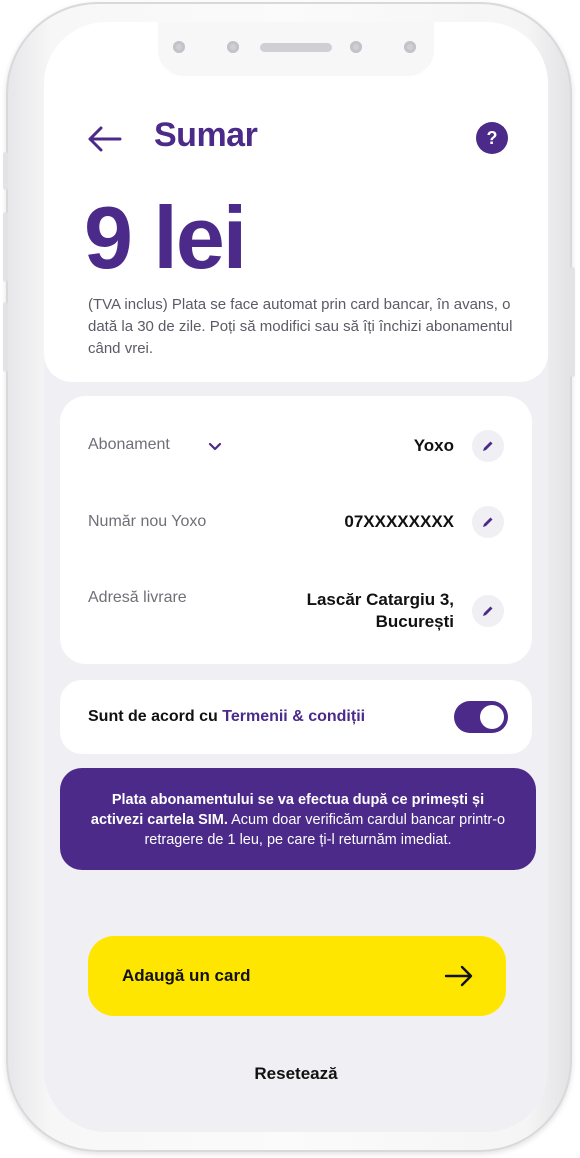 The image size is (580, 1158). I want to click on page-title: Sumar, so click(206, 135).